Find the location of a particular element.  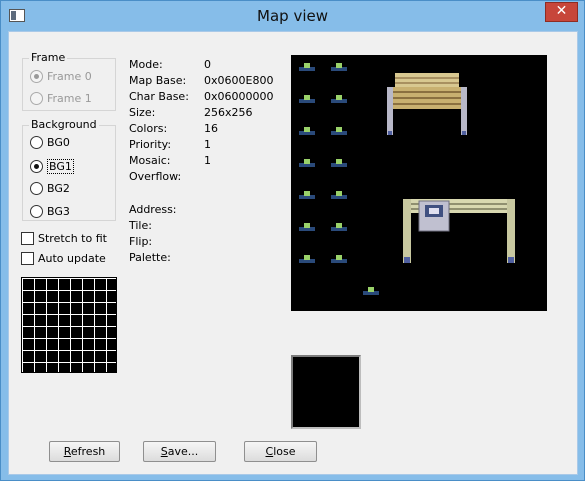

colors-label: Colors: is located at coordinates (148, 128).